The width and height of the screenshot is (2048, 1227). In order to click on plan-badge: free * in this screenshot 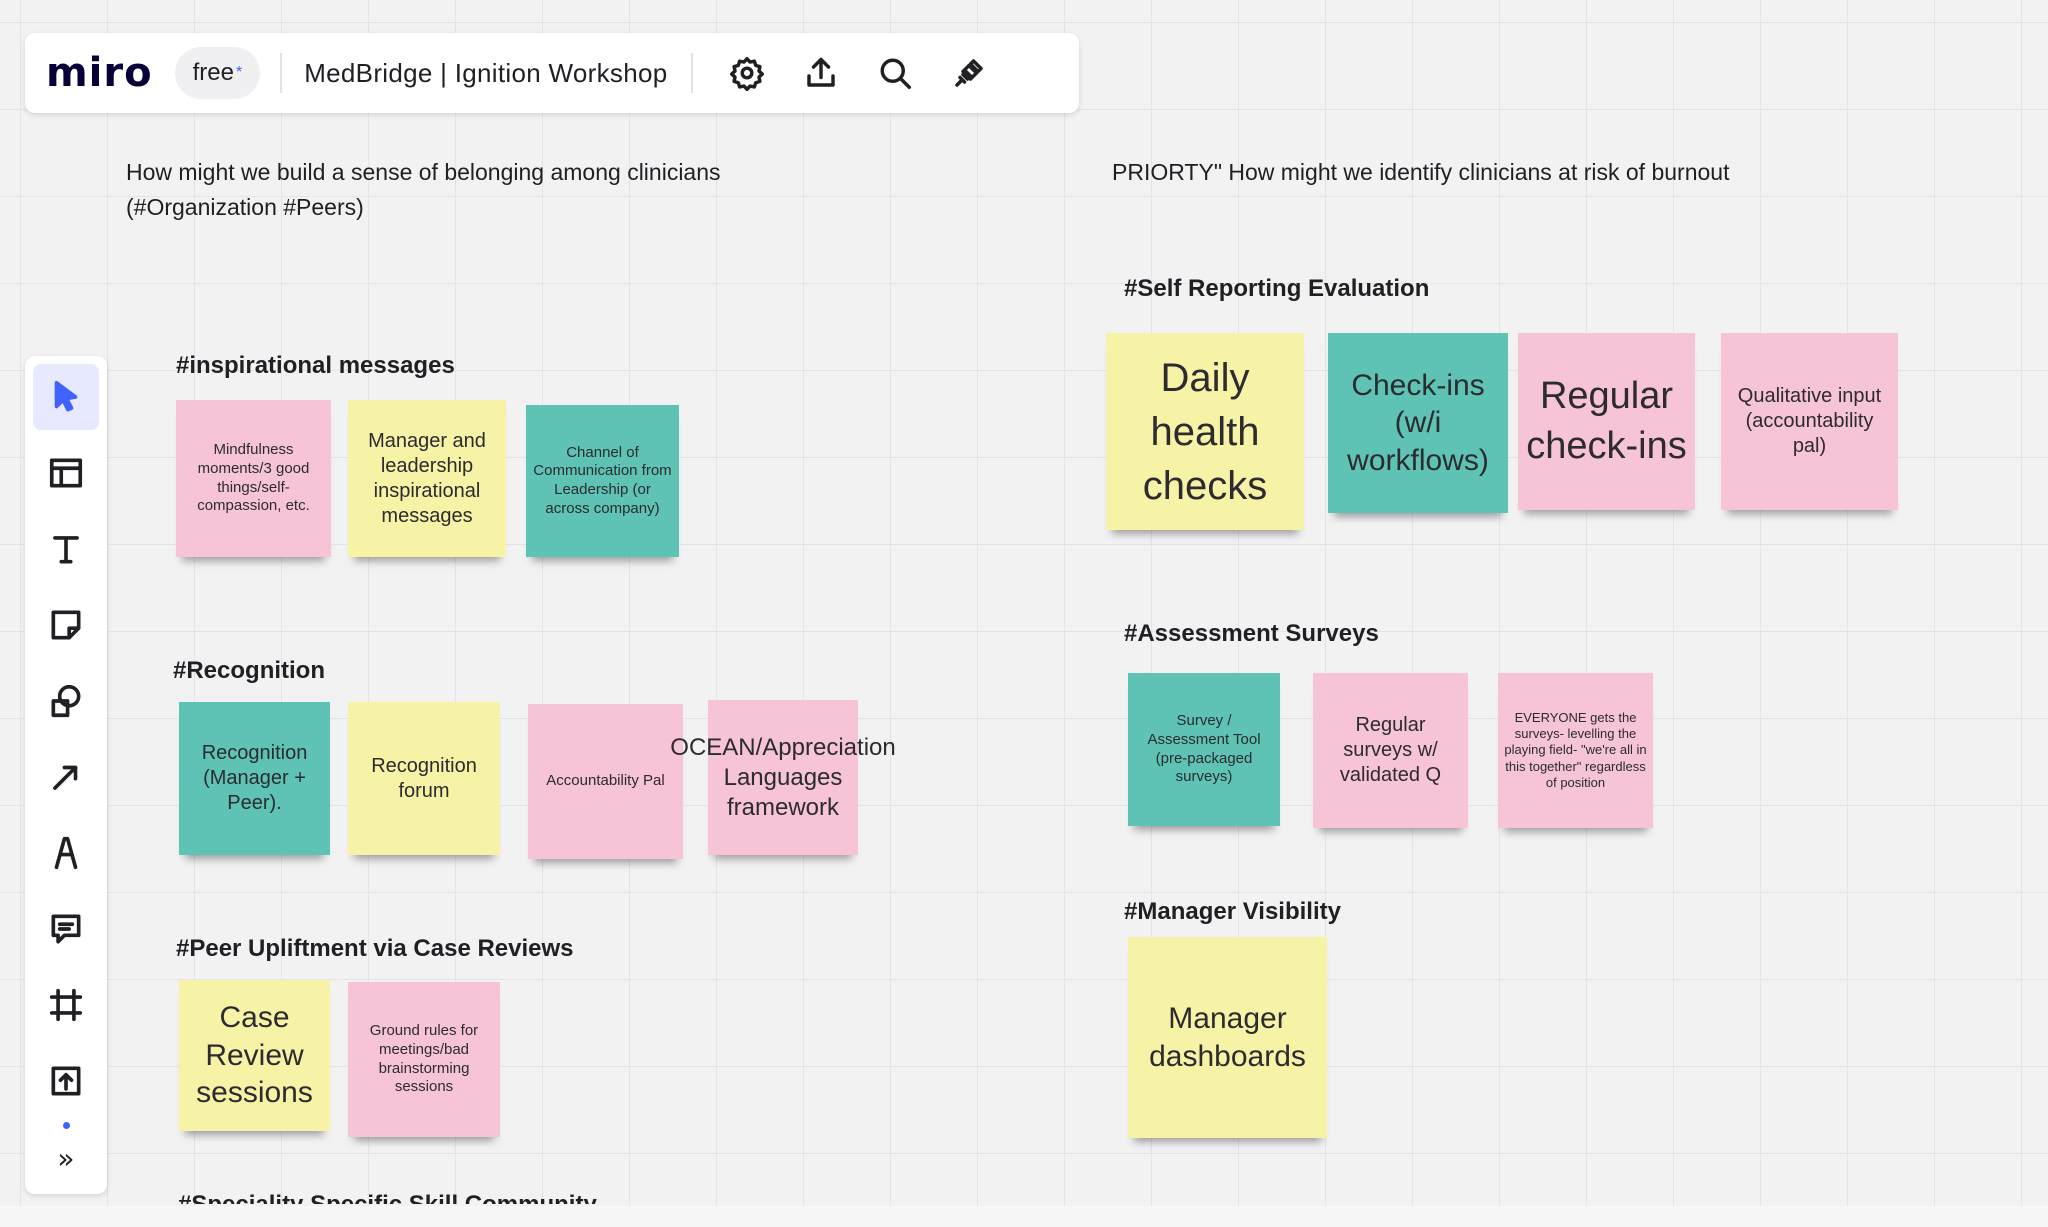, I will do `click(217, 73)`.